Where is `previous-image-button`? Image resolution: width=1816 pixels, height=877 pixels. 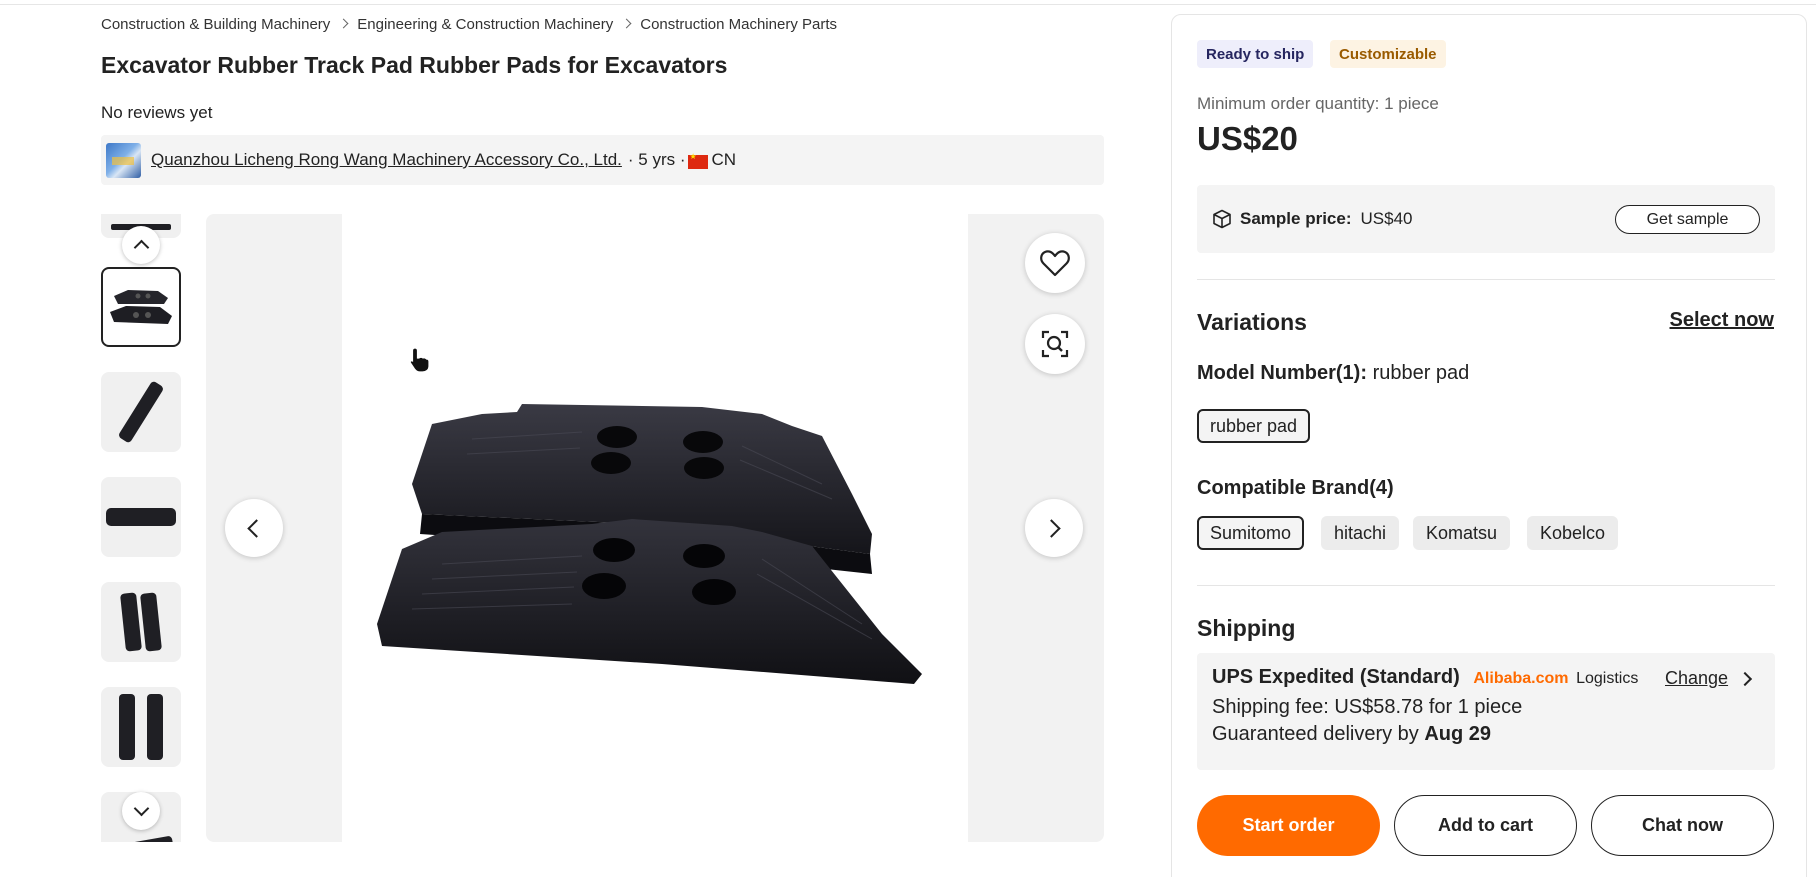
previous-image-button is located at coordinates (254, 528).